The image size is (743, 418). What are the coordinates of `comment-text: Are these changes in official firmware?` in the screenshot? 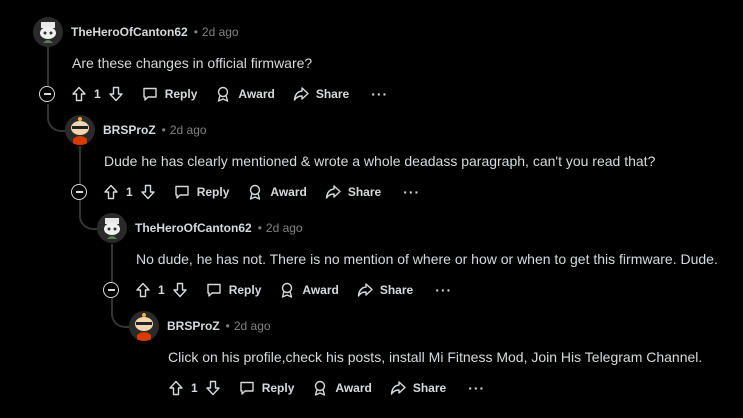 It's located at (192, 63).